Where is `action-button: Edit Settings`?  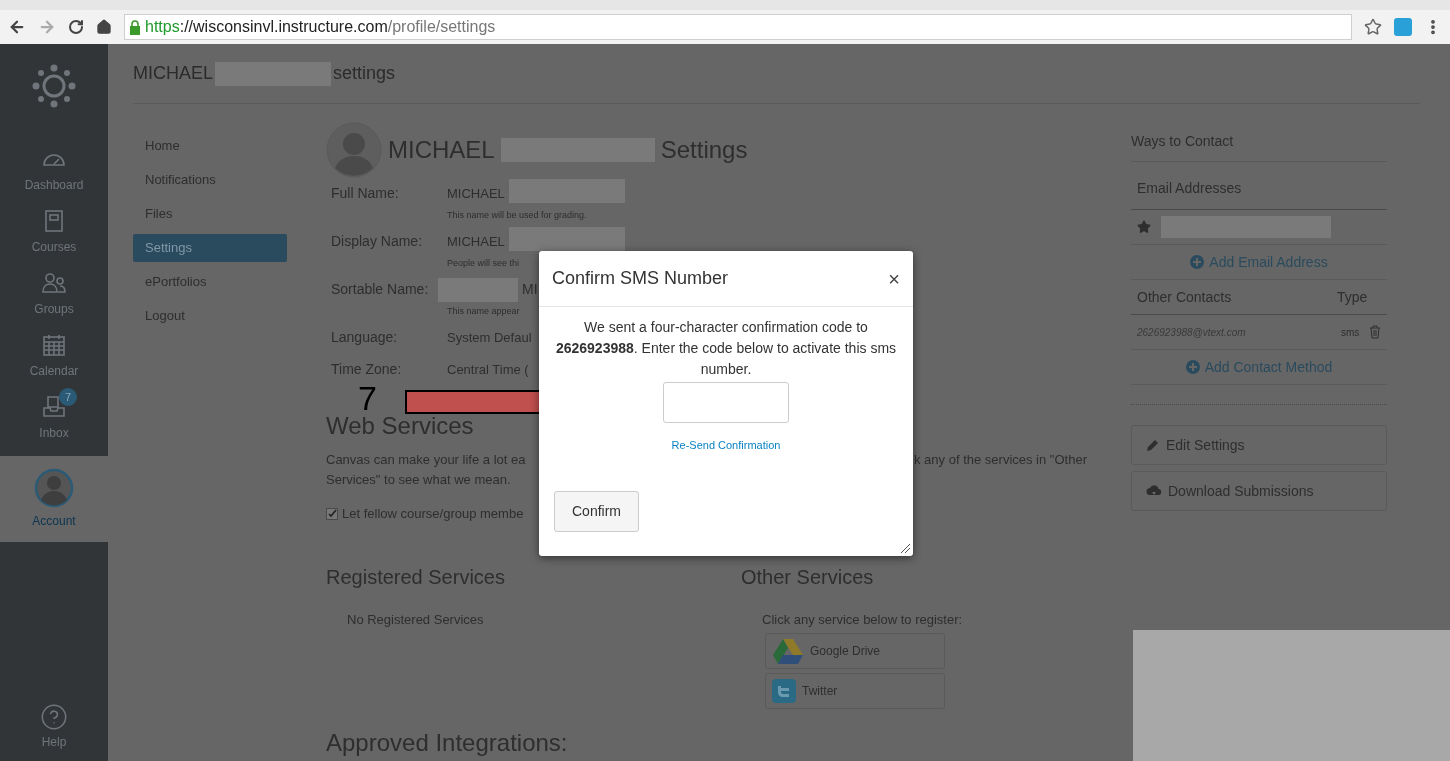 action-button: Edit Settings is located at coordinates (1259, 445).